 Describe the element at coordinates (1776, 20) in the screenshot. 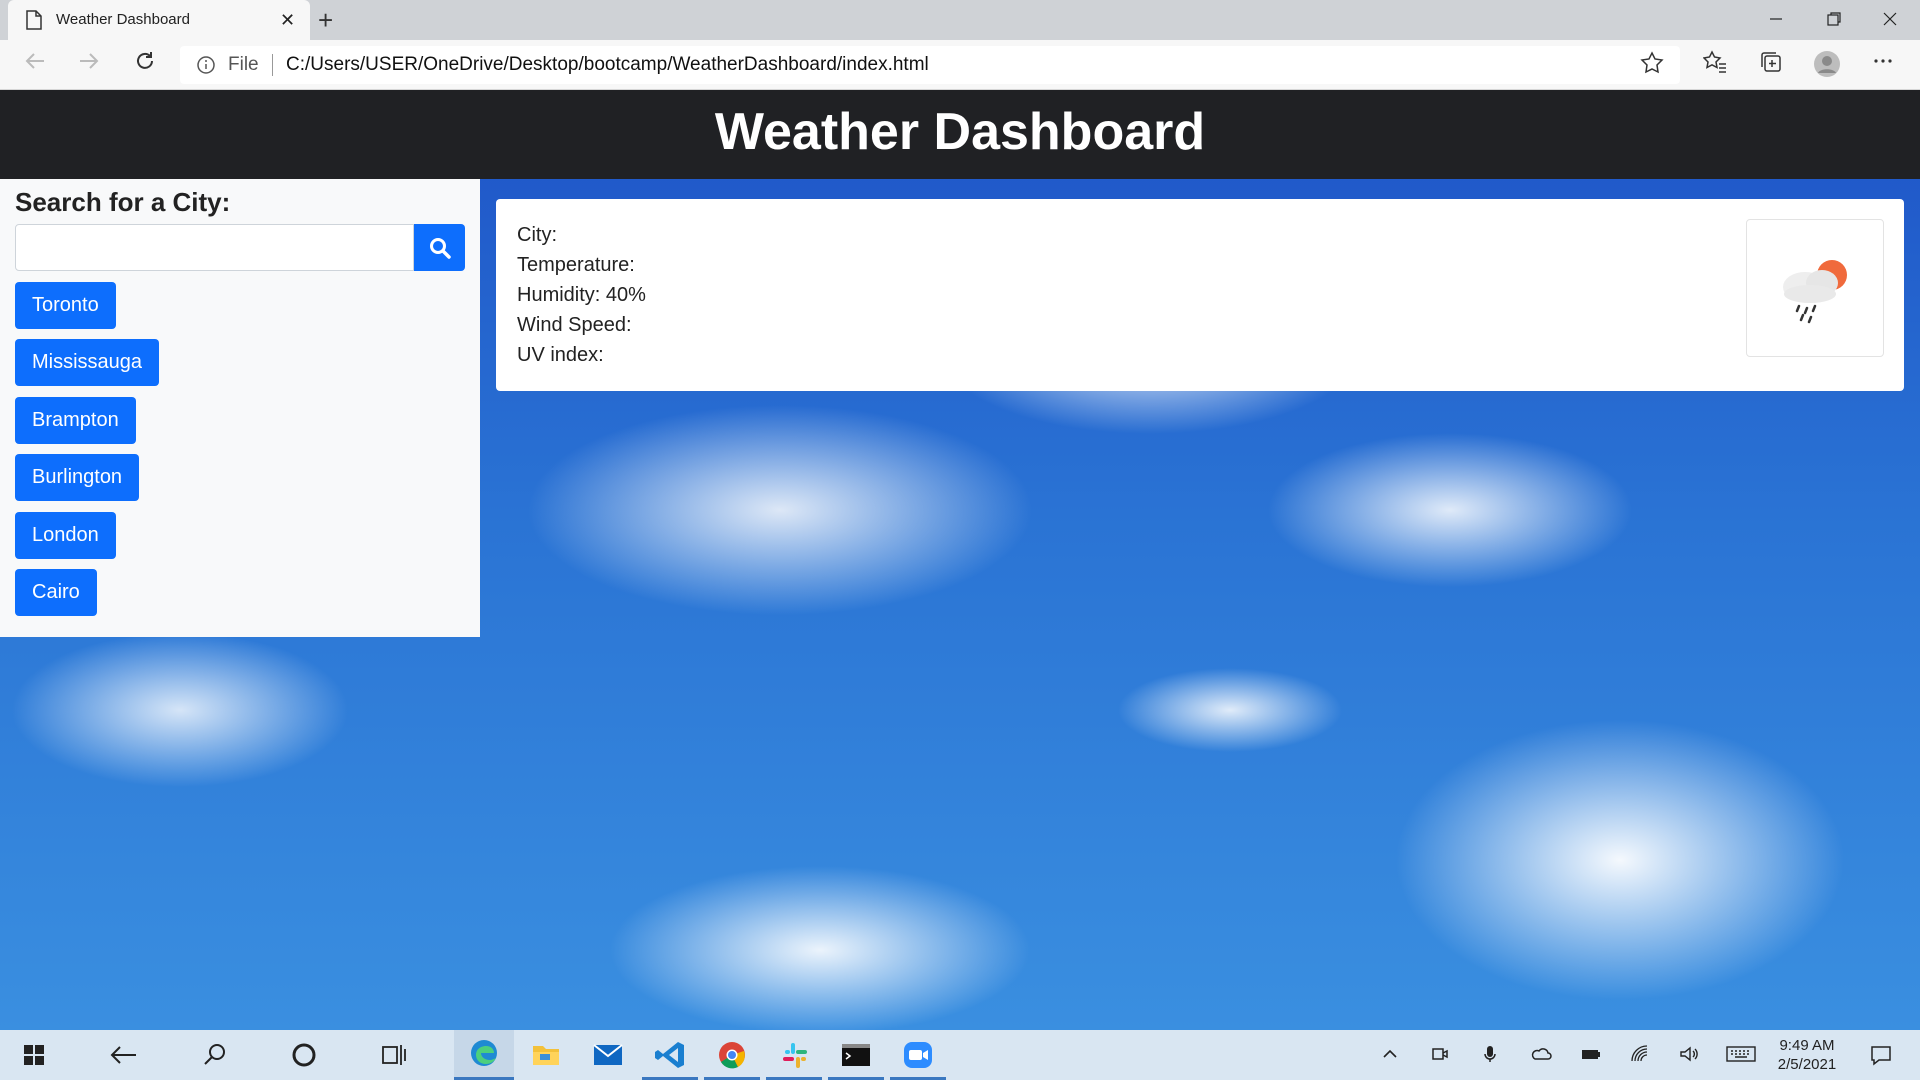

I see `minimize-icon` at that location.